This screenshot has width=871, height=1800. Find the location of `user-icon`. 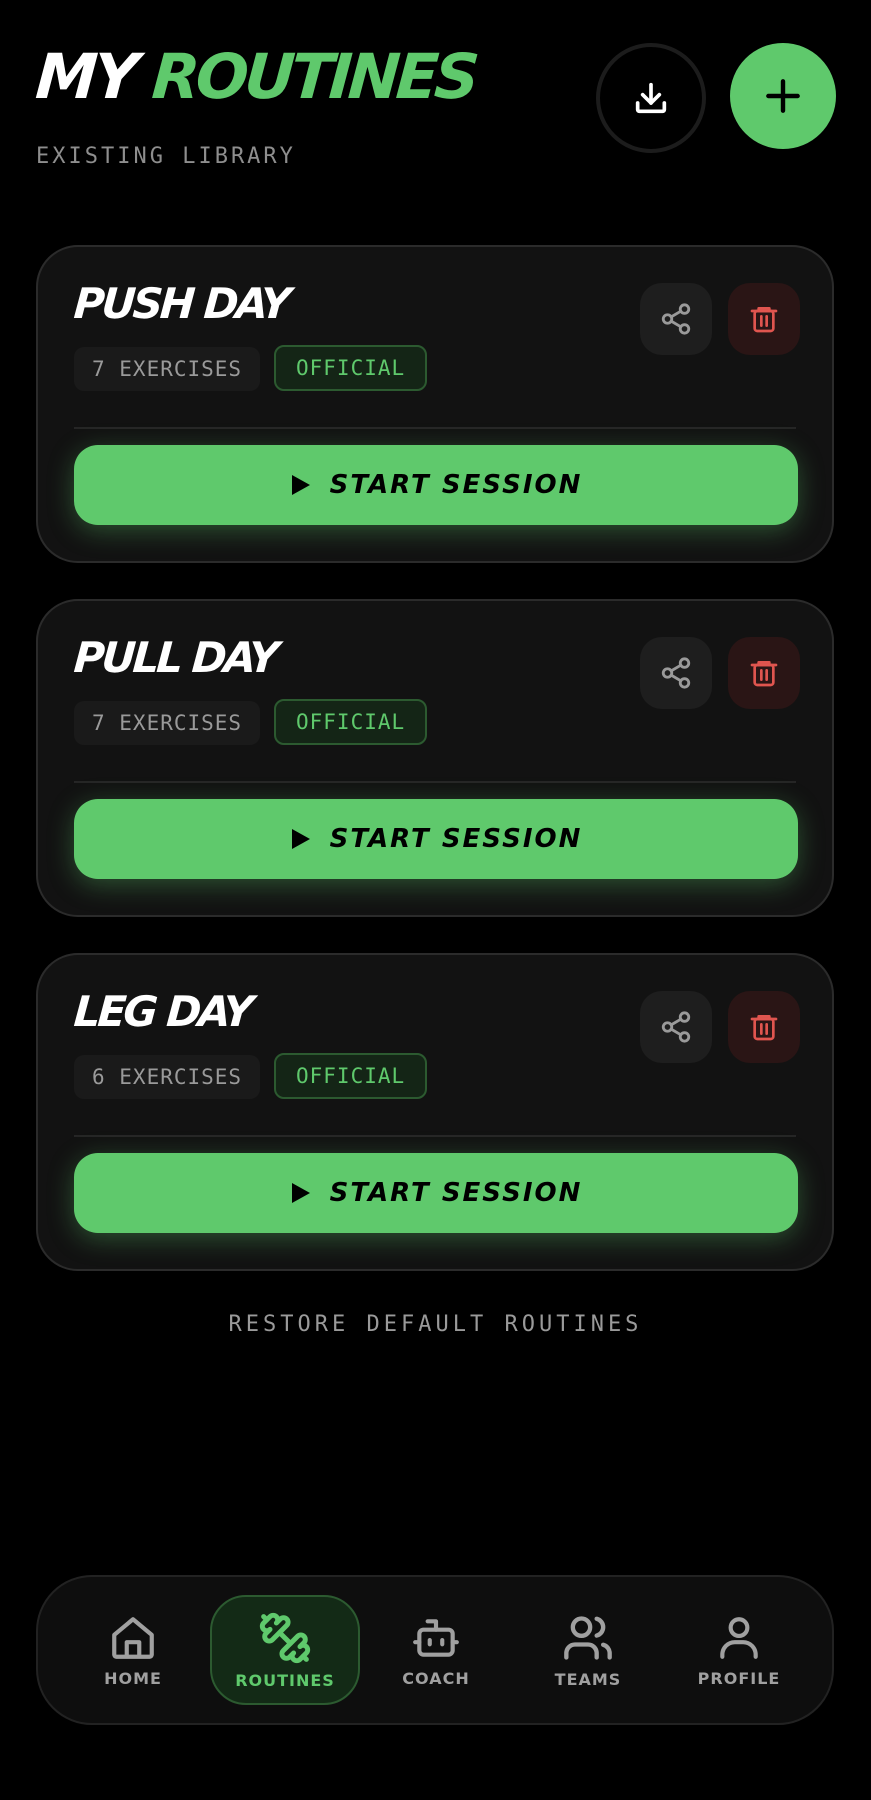

user-icon is located at coordinates (739, 1637).